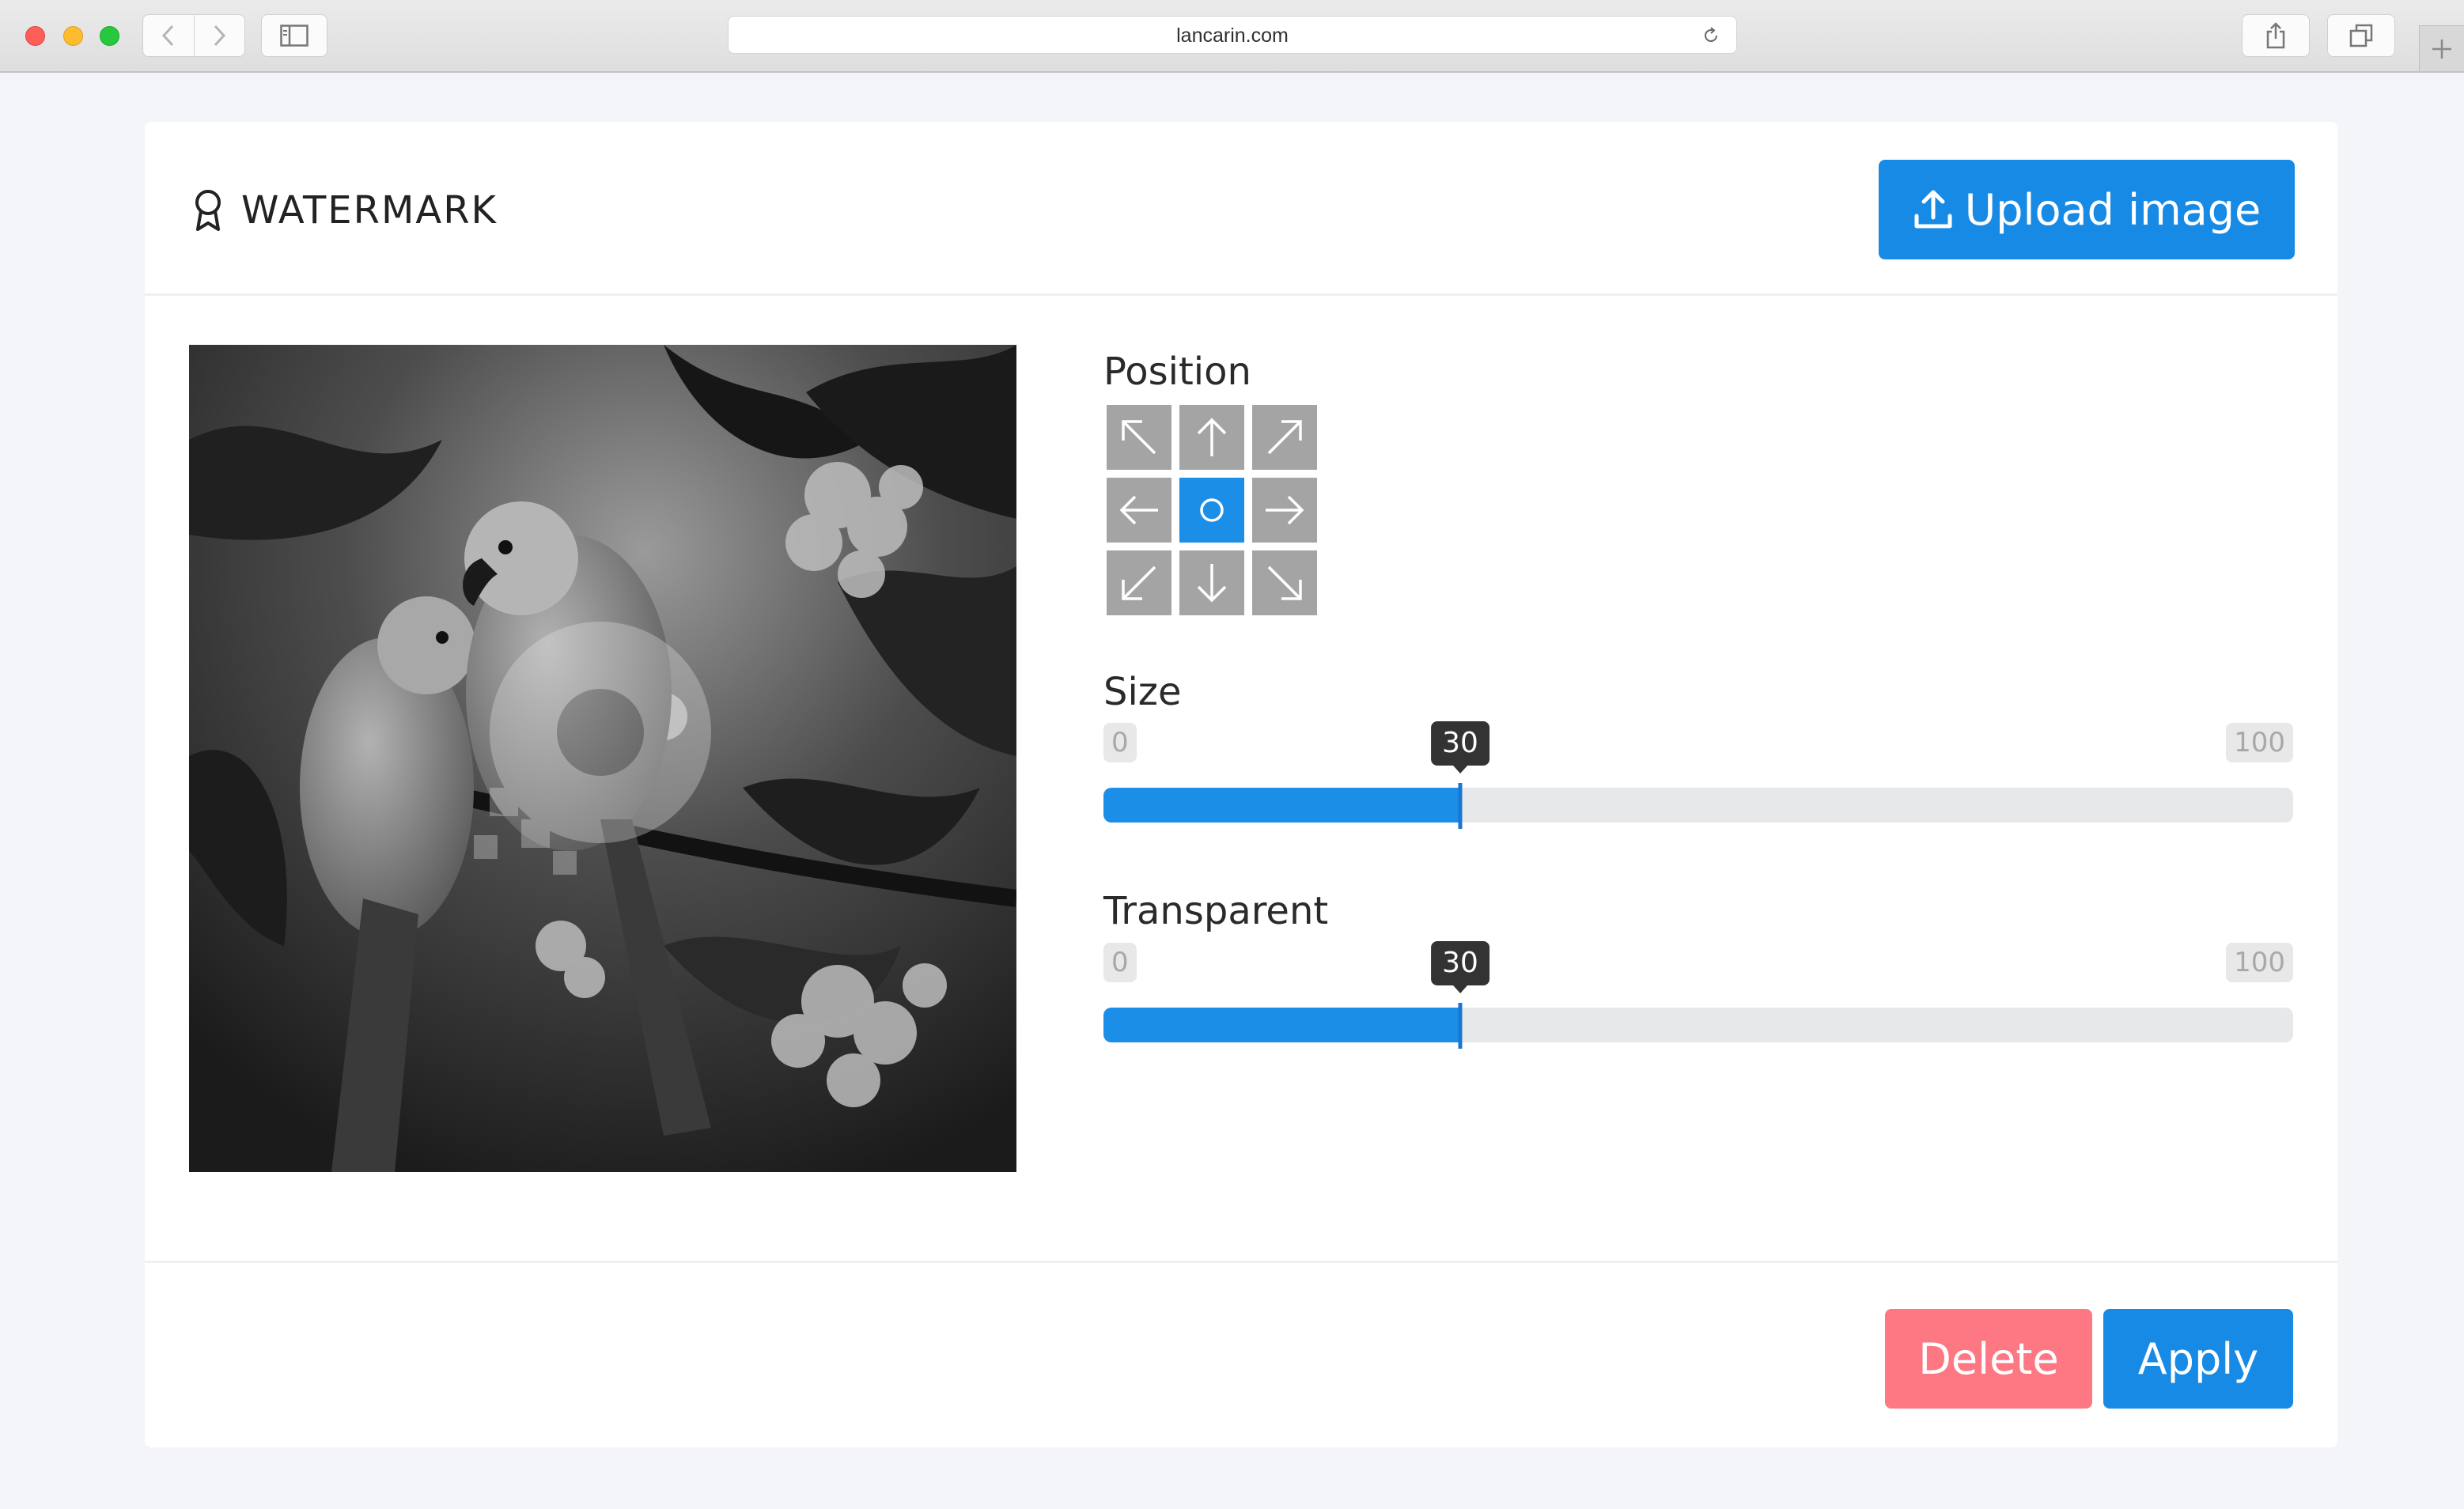 This screenshot has height=1509, width=2464. I want to click on browser-toolbar: lancarin.com, so click(1232, 36).